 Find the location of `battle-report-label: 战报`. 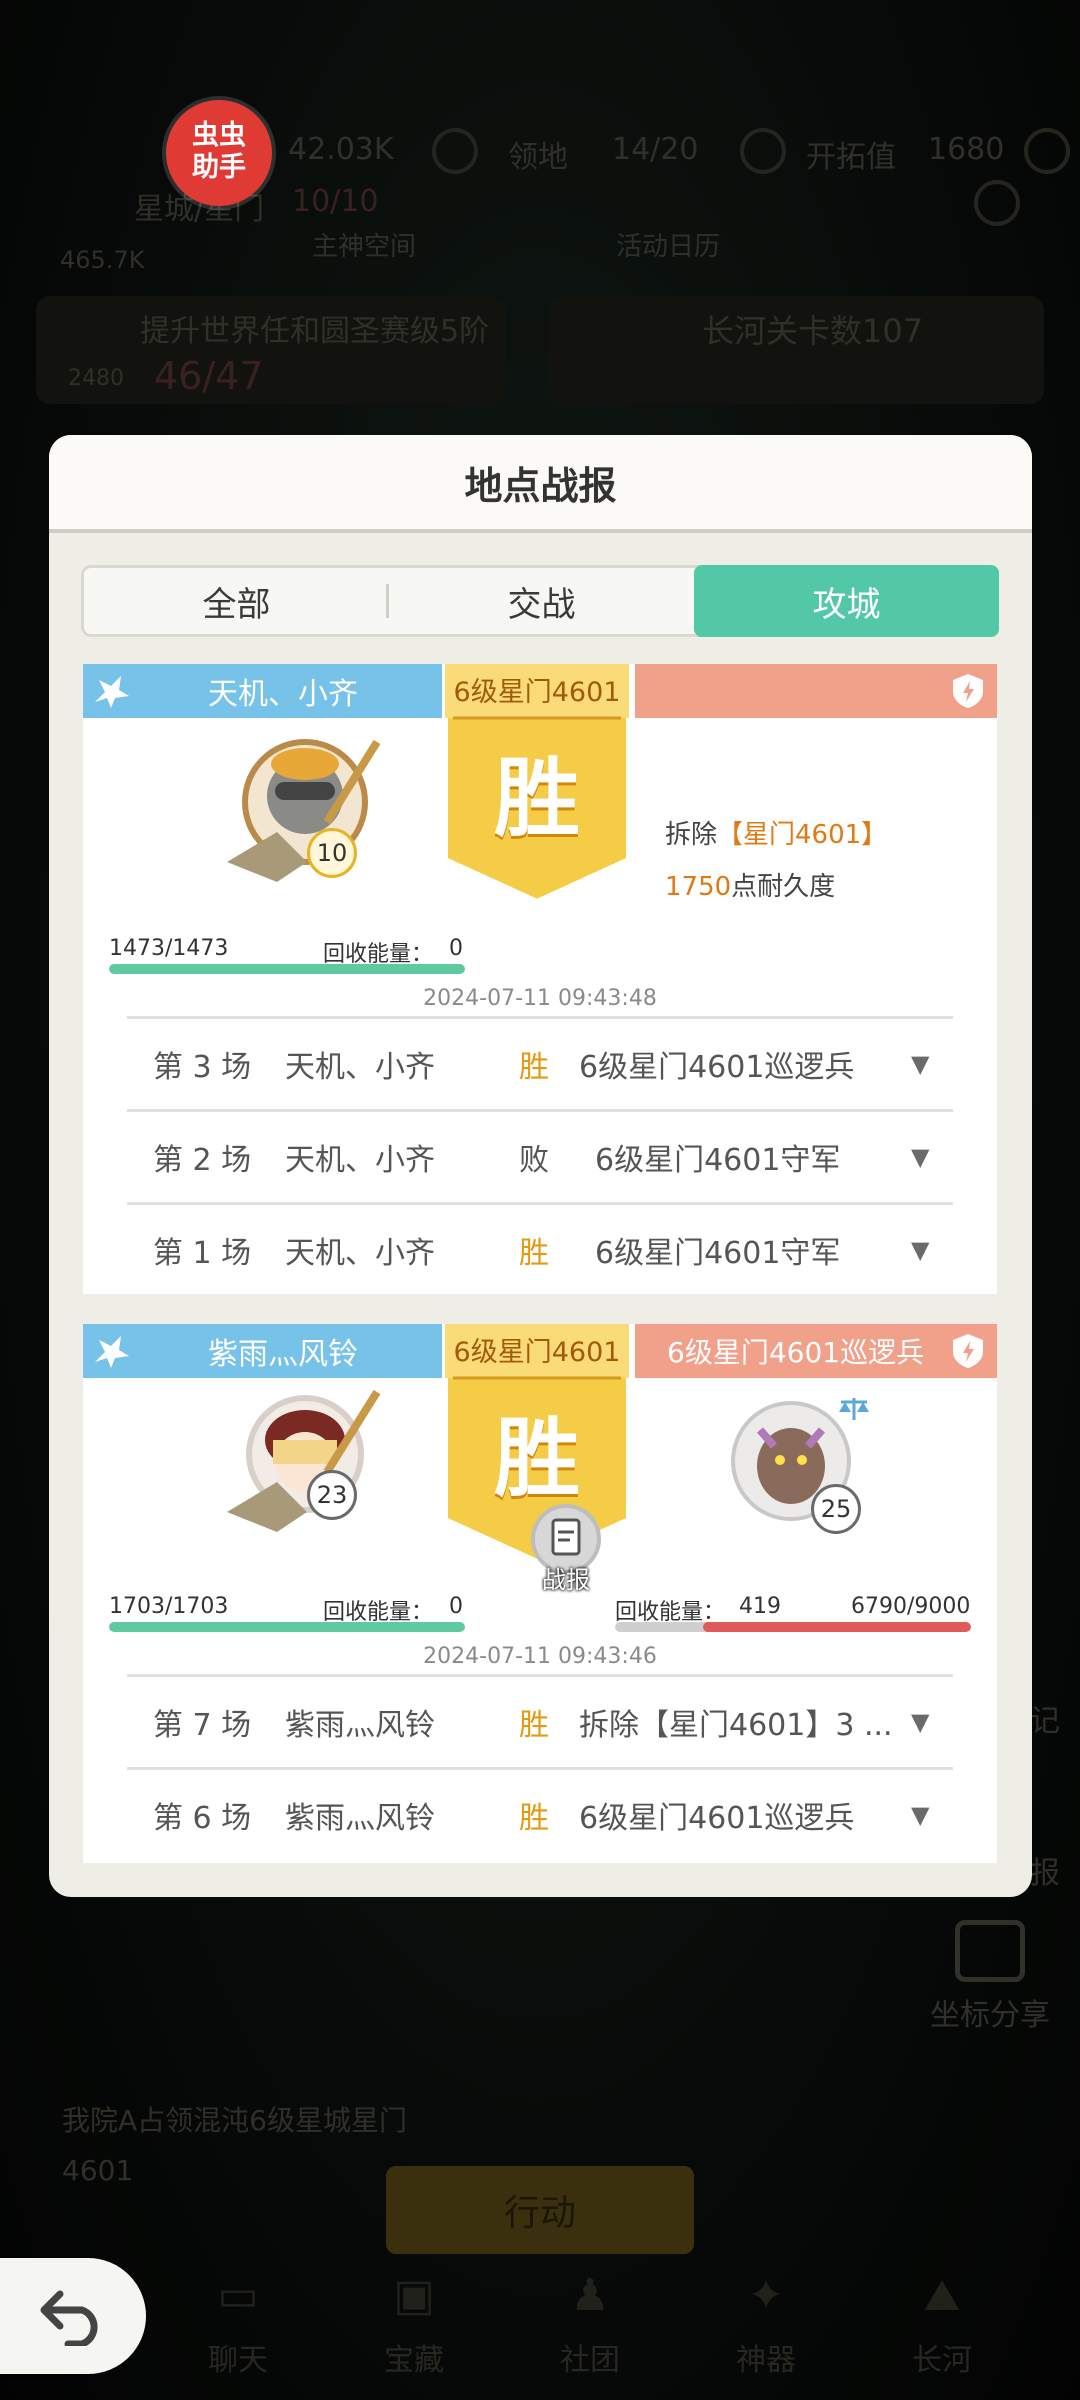

battle-report-label: 战报 is located at coordinates (566, 1580).